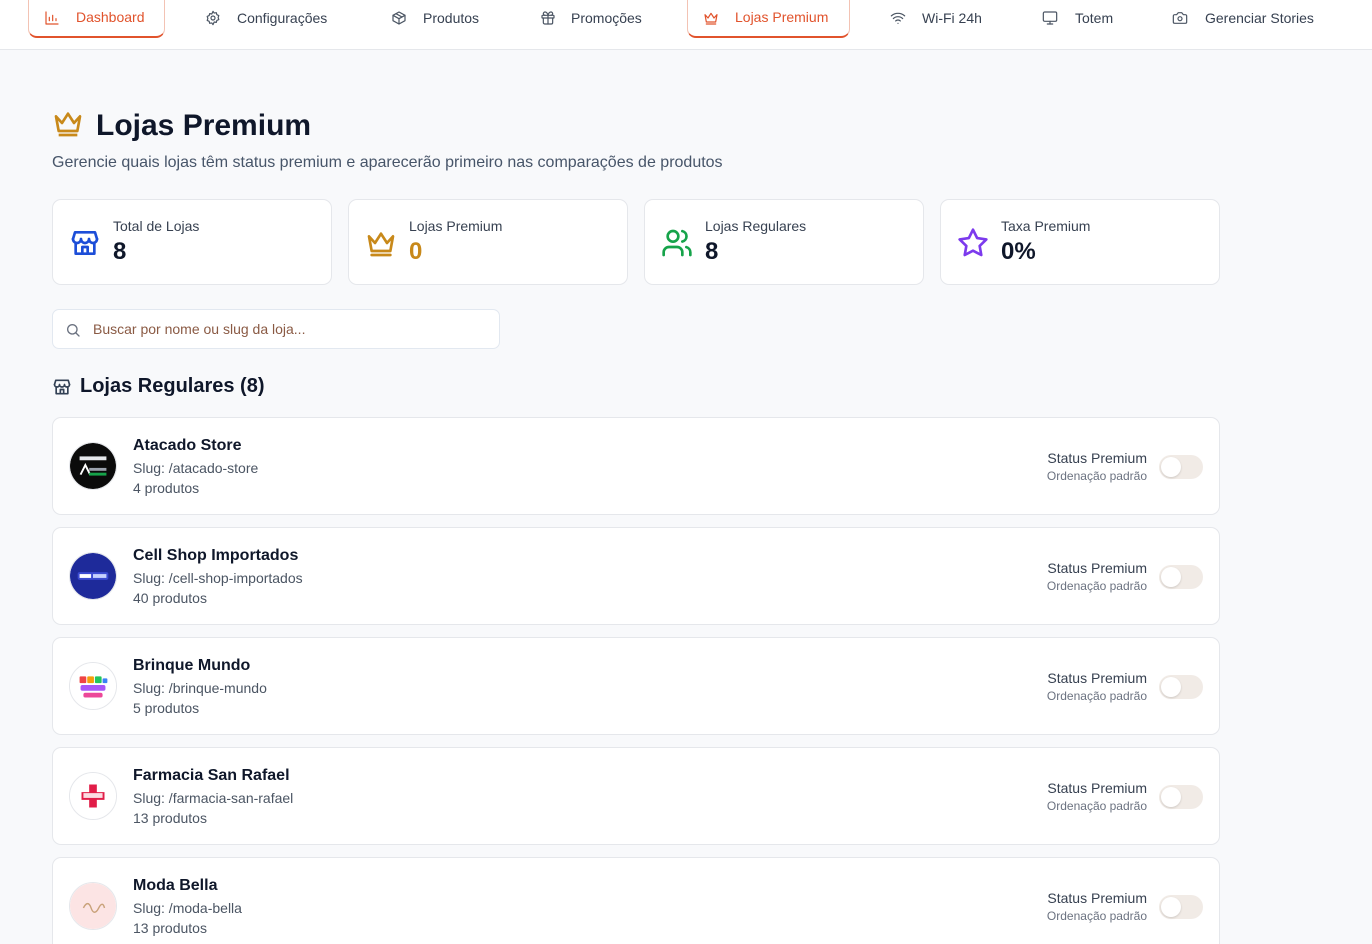 Image resolution: width=1372 pixels, height=944 pixels. I want to click on page-title: Lojas Premium, so click(204, 125).